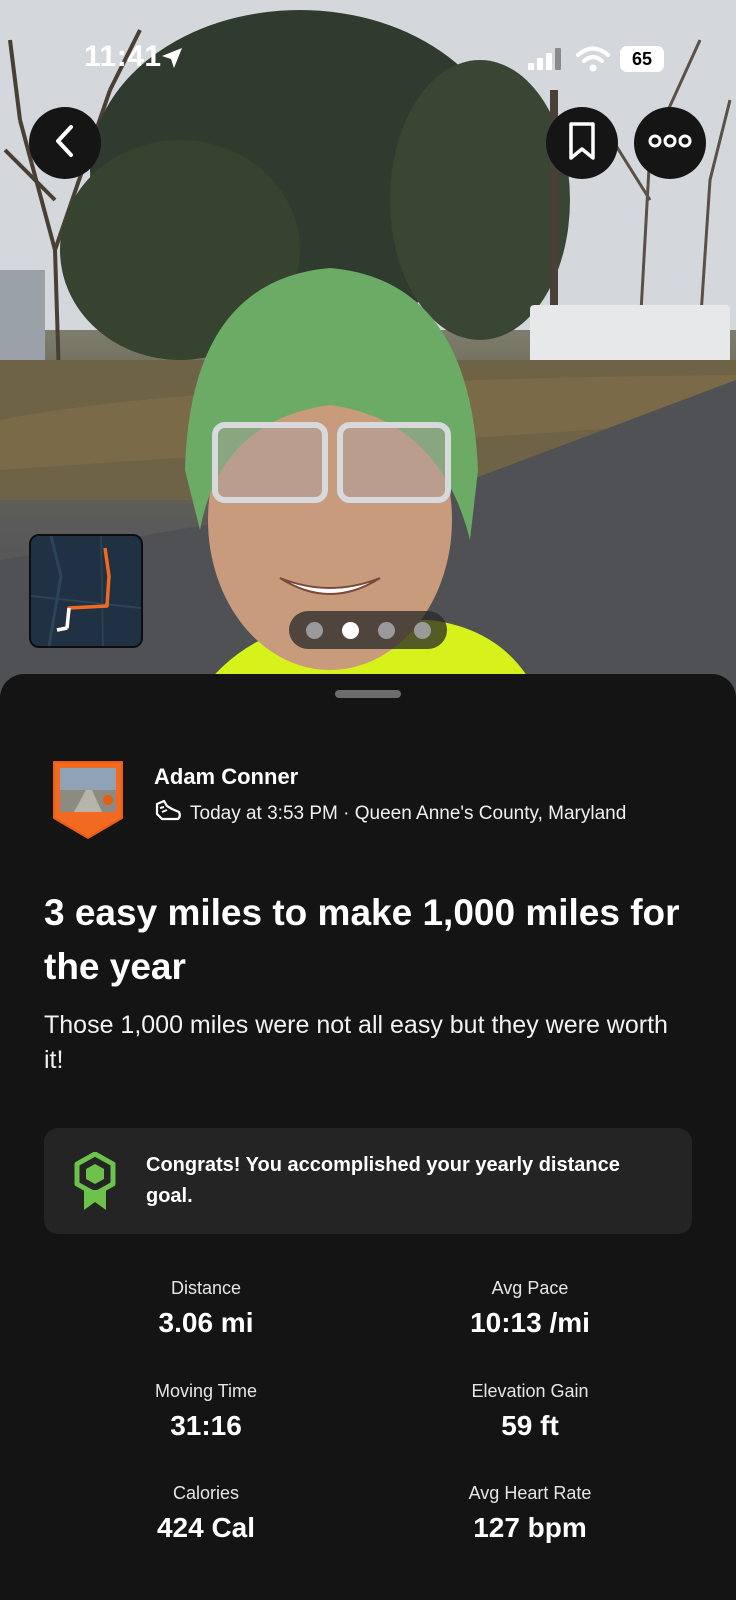  I want to click on status-bar: 11:41 65, so click(368, 55).